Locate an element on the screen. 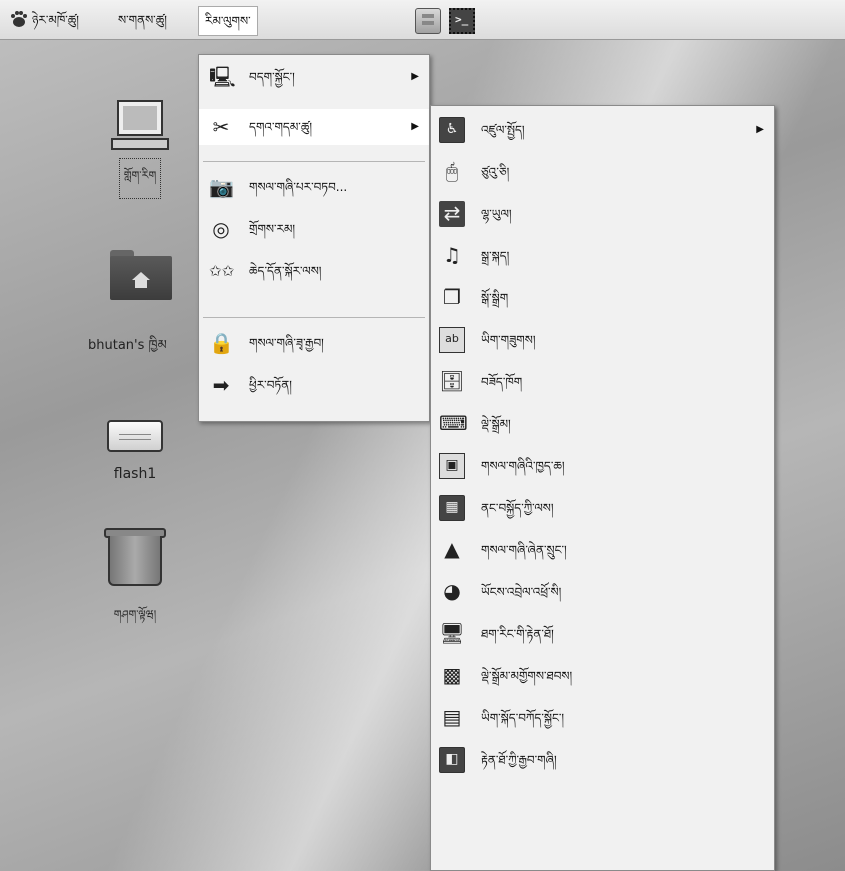  menu-item-label: སྒོ་སྒྲིག is located at coordinates (495, 298).